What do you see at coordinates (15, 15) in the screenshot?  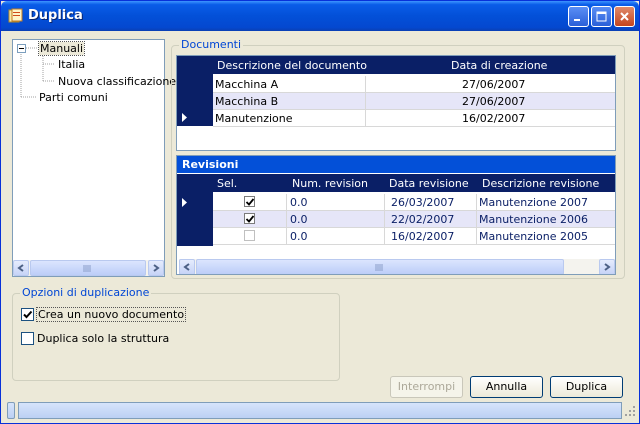 I see `app-icon` at bounding box center [15, 15].